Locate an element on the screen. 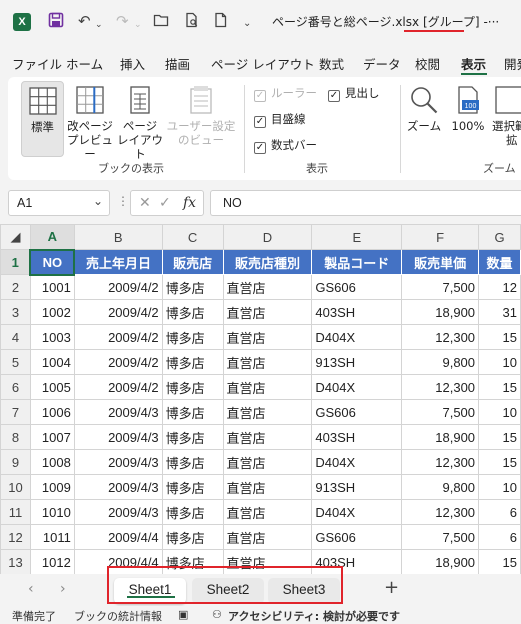  cell-quantity: 12 is located at coordinates (499, 287).